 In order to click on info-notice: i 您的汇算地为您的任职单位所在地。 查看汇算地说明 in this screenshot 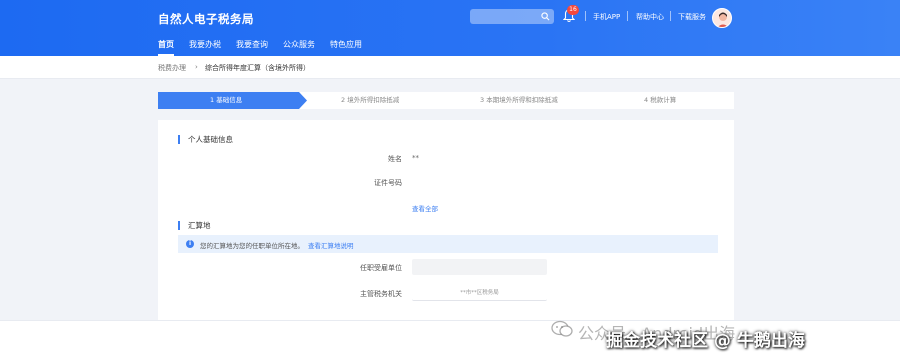, I will do `click(448, 244)`.